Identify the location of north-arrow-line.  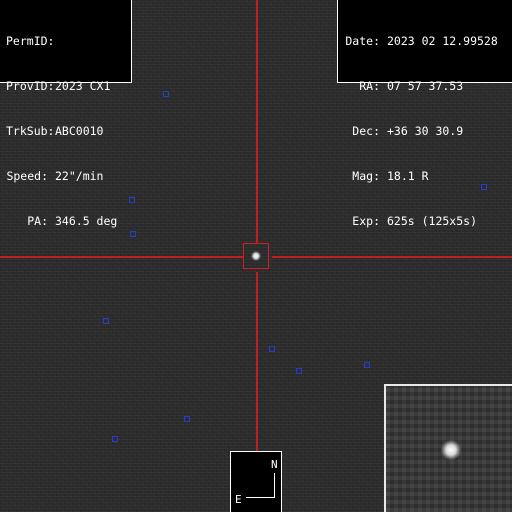
(274, 485).